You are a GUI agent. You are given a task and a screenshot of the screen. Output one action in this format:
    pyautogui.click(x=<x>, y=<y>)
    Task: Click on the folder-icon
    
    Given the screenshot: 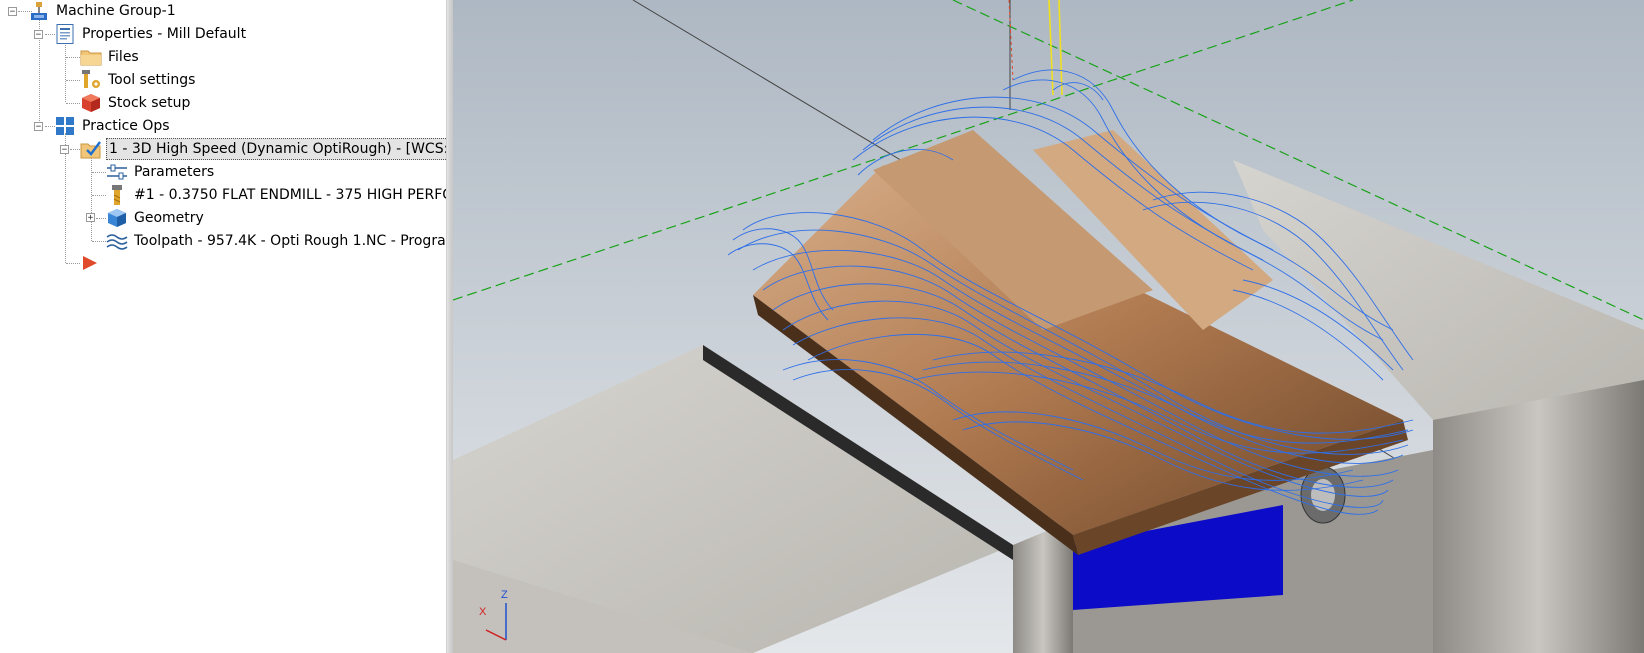 What is the action you would take?
    pyautogui.click(x=91, y=57)
    